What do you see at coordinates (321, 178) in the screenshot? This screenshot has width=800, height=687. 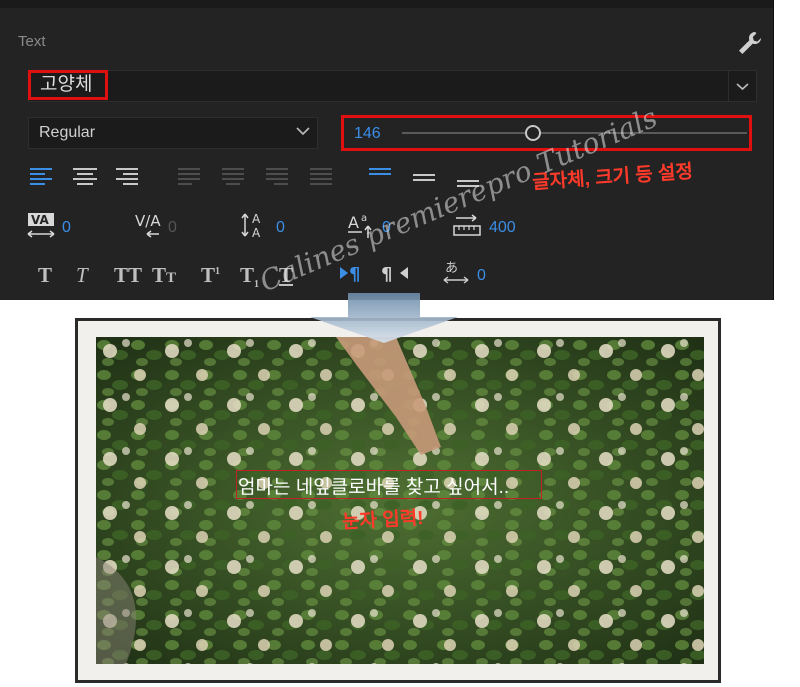 I see `justify-all-icon` at bounding box center [321, 178].